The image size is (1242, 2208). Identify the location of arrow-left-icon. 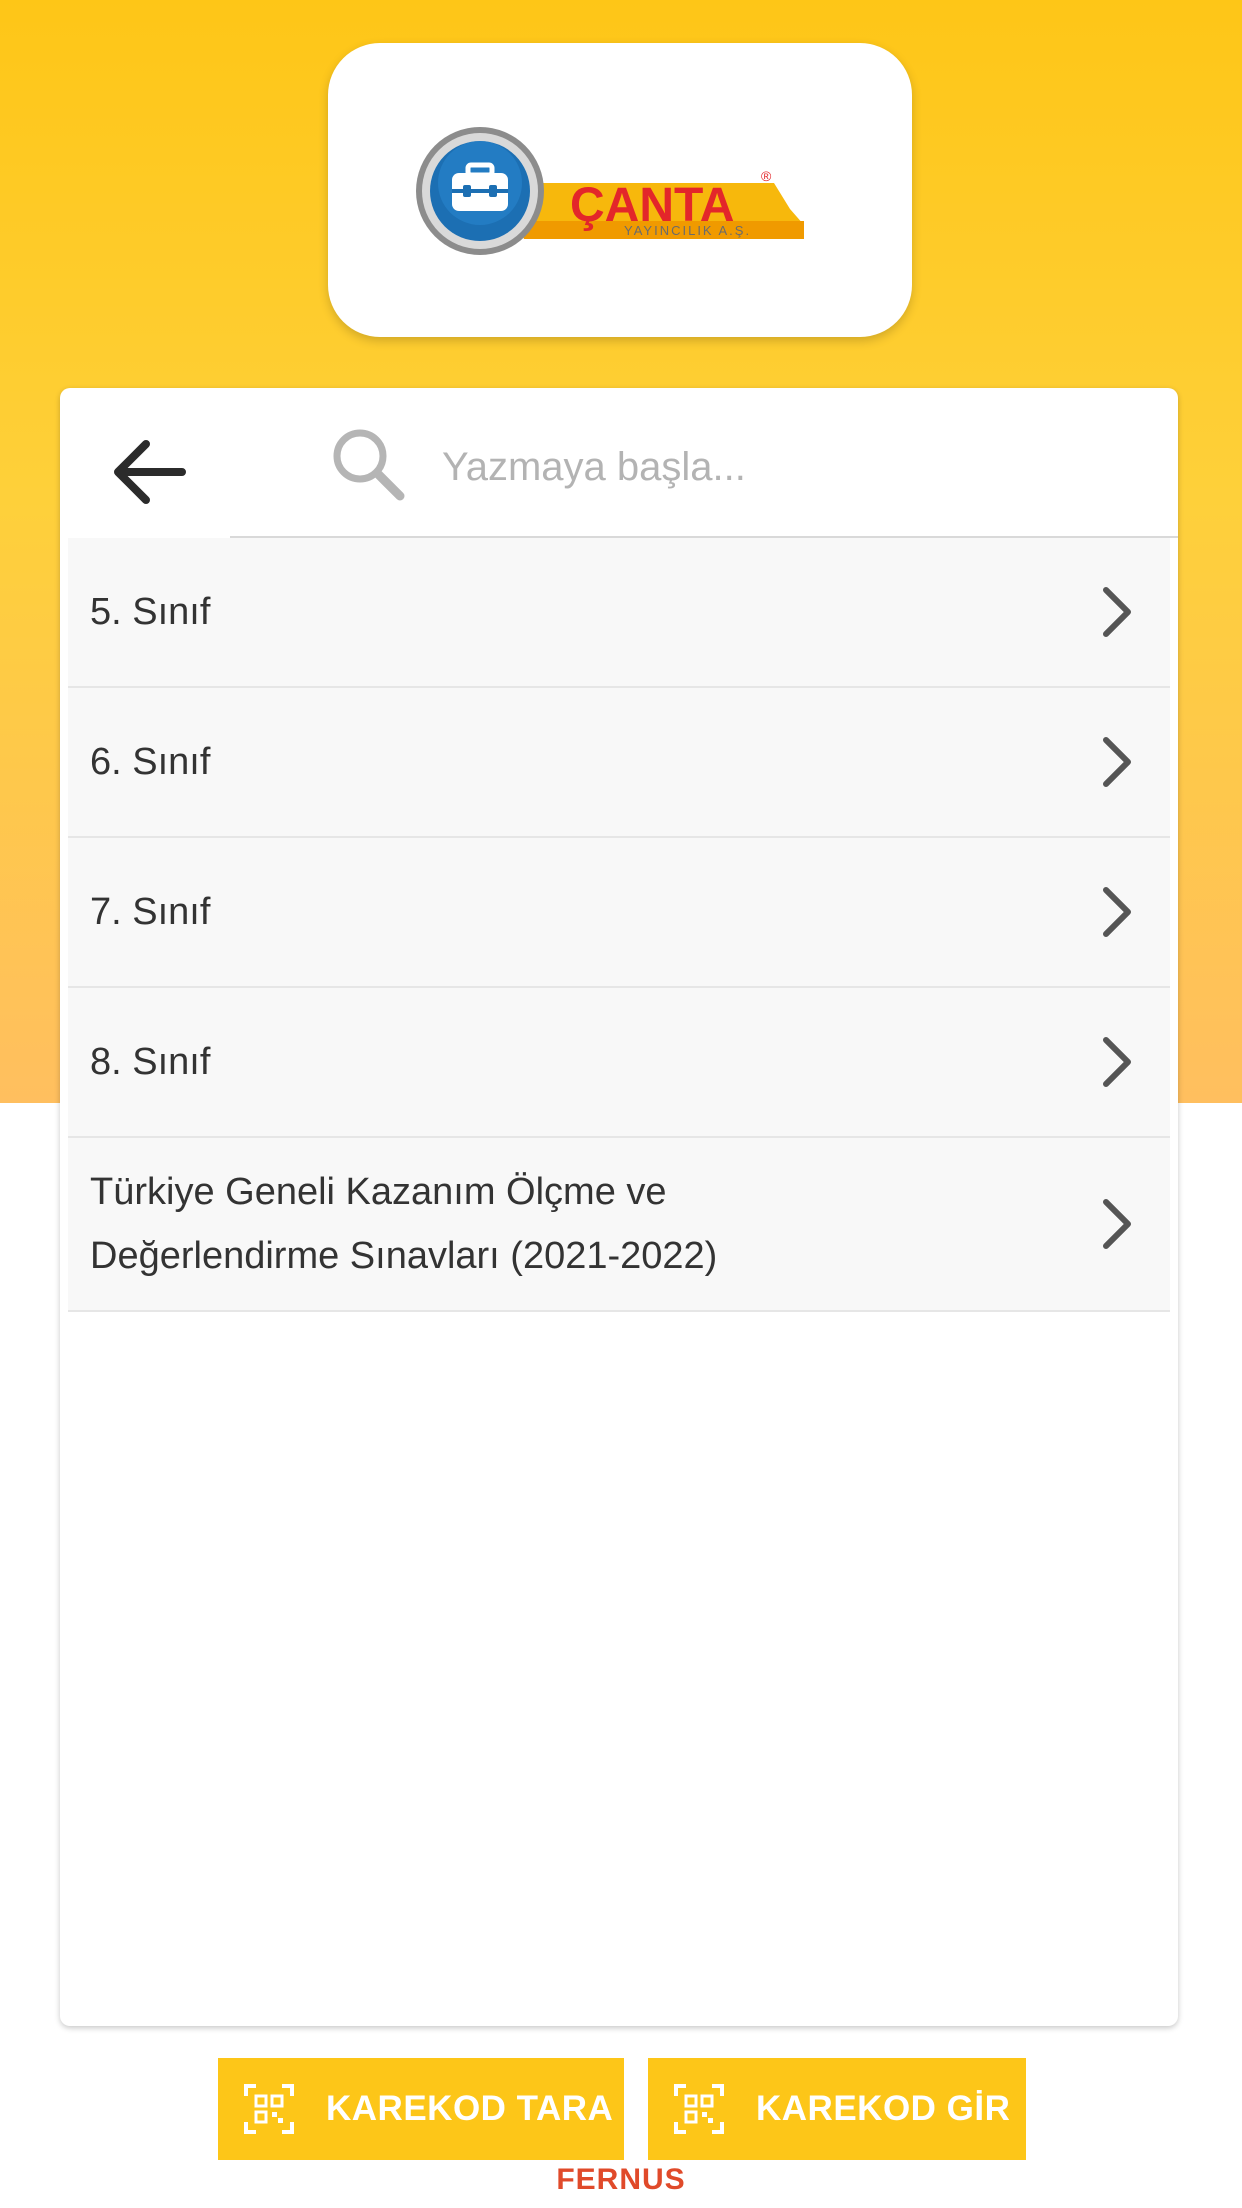
(150, 472).